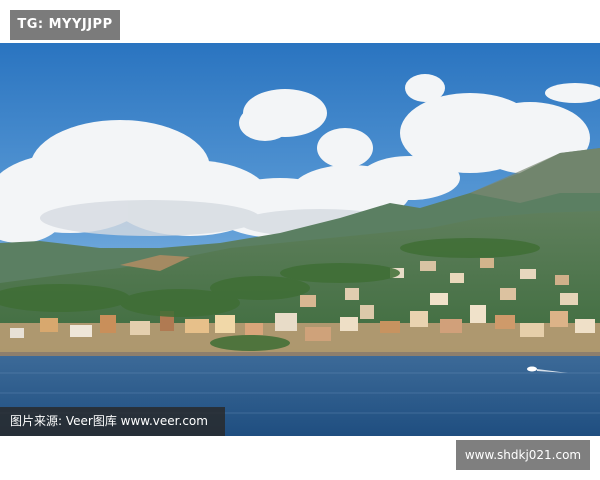 The width and height of the screenshot is (600, 480). I want to click on watermark-tag: TG: MYYJJPP, so click(65, 25).